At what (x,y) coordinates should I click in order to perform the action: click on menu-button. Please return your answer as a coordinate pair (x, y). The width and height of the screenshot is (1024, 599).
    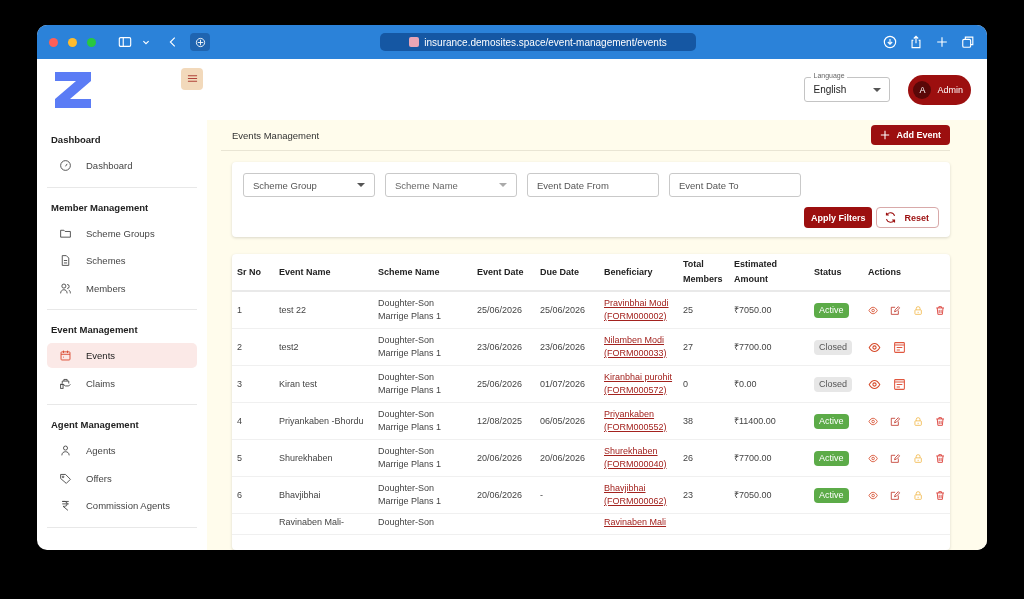
    Looking at the image, I should click on (192, 78).